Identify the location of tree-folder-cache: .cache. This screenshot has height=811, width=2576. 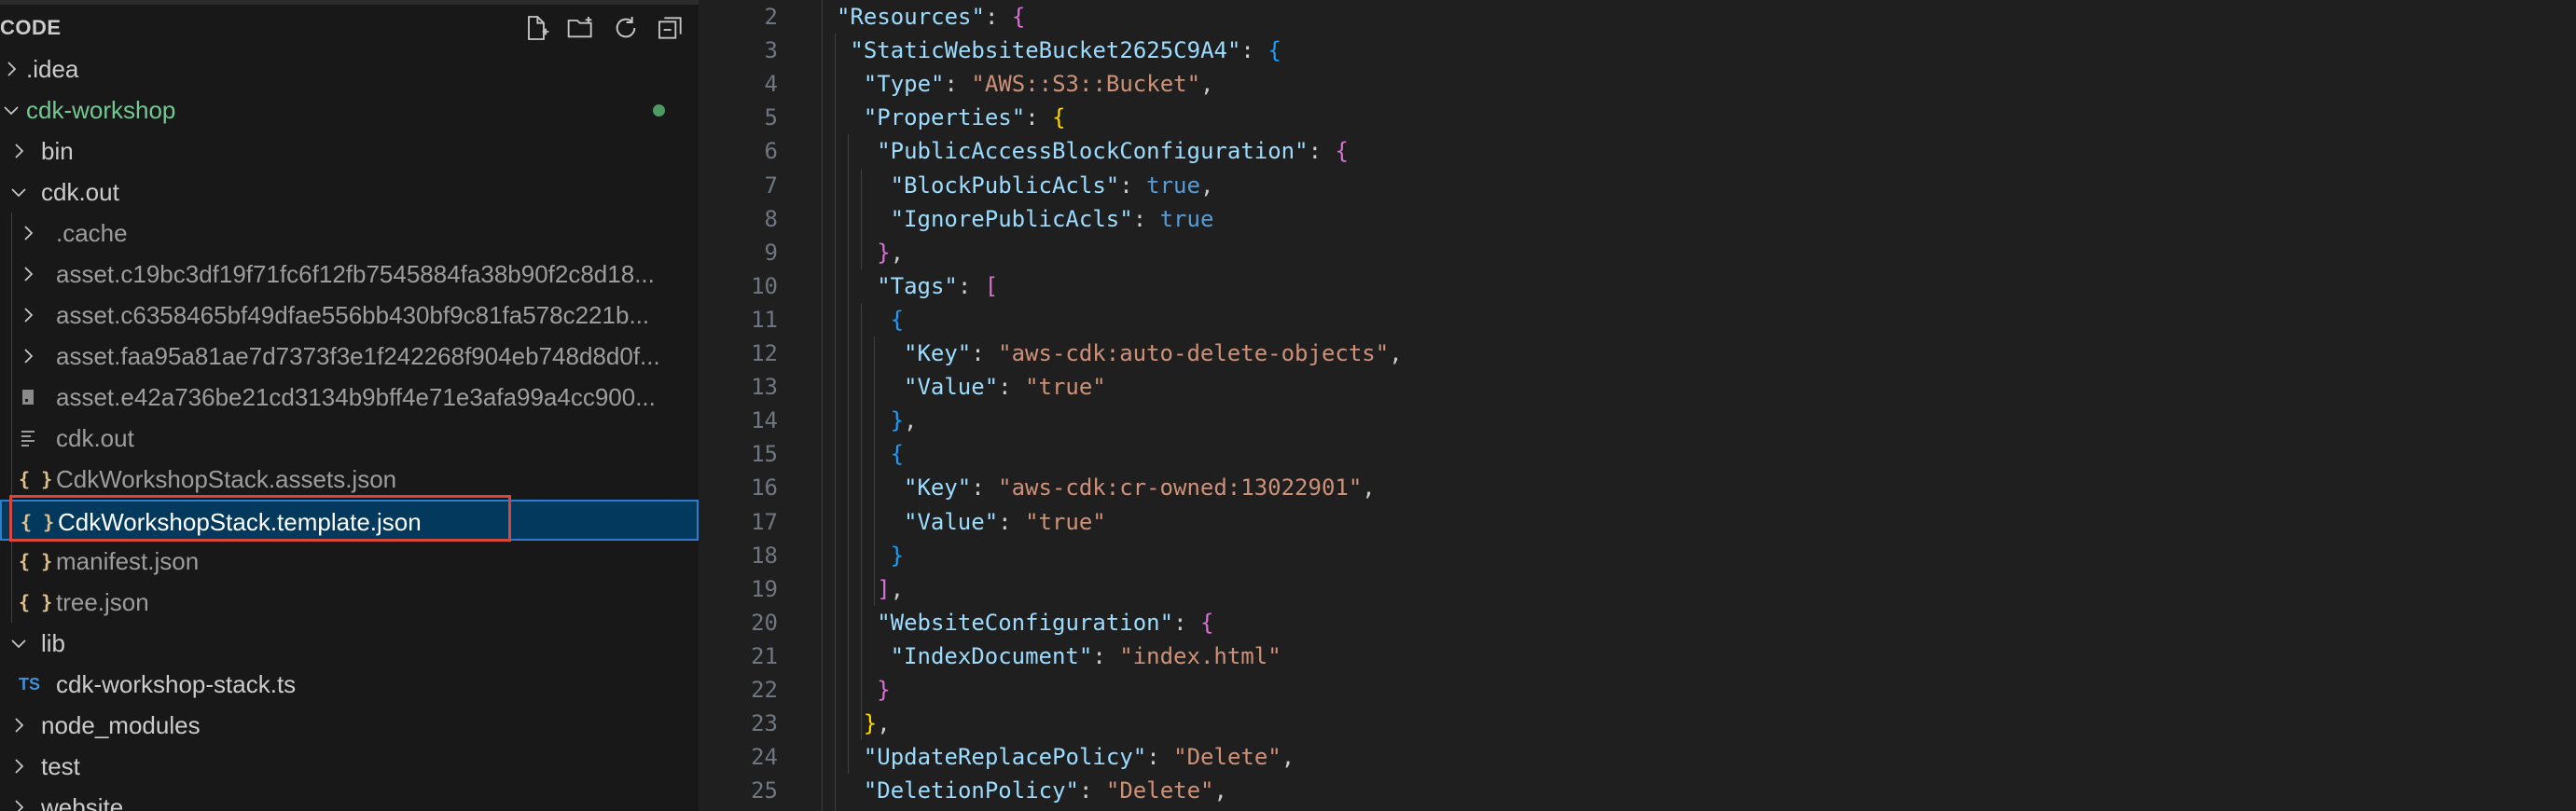
(349, 234).